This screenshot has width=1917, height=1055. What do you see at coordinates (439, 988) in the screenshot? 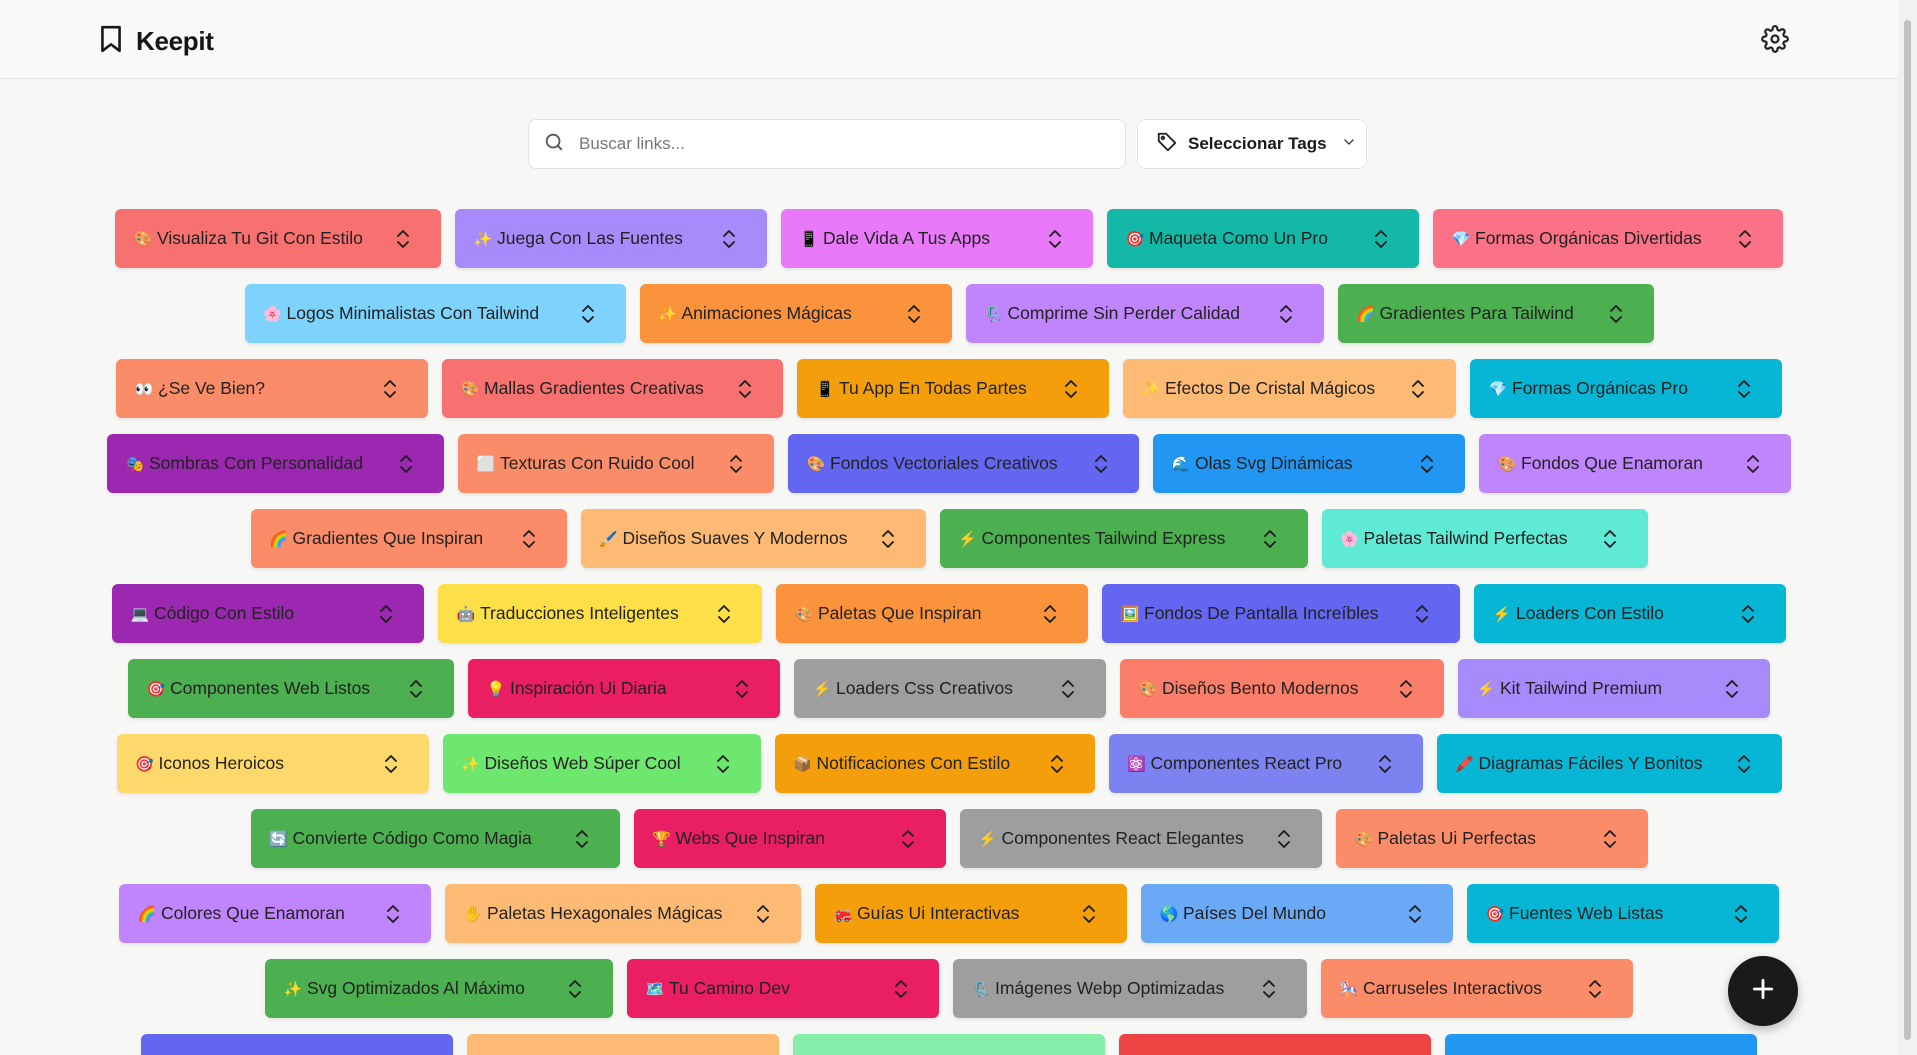
I see `link-chip: ✨ Svg Optimizados Al Máximo` at bounding box center [439, 988].